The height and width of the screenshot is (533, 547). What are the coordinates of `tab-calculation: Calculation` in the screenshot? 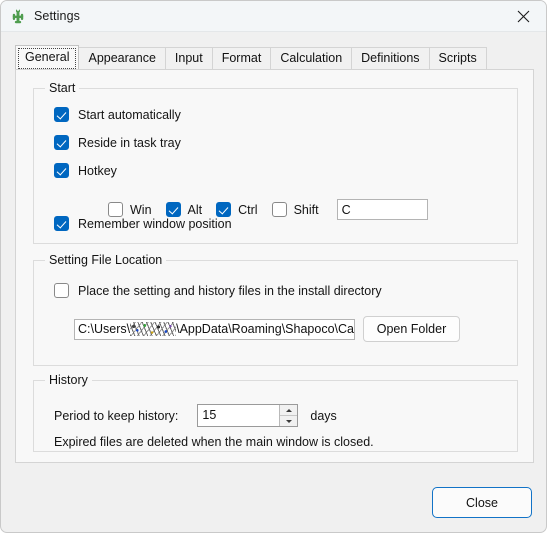 It's located at (311, 58).